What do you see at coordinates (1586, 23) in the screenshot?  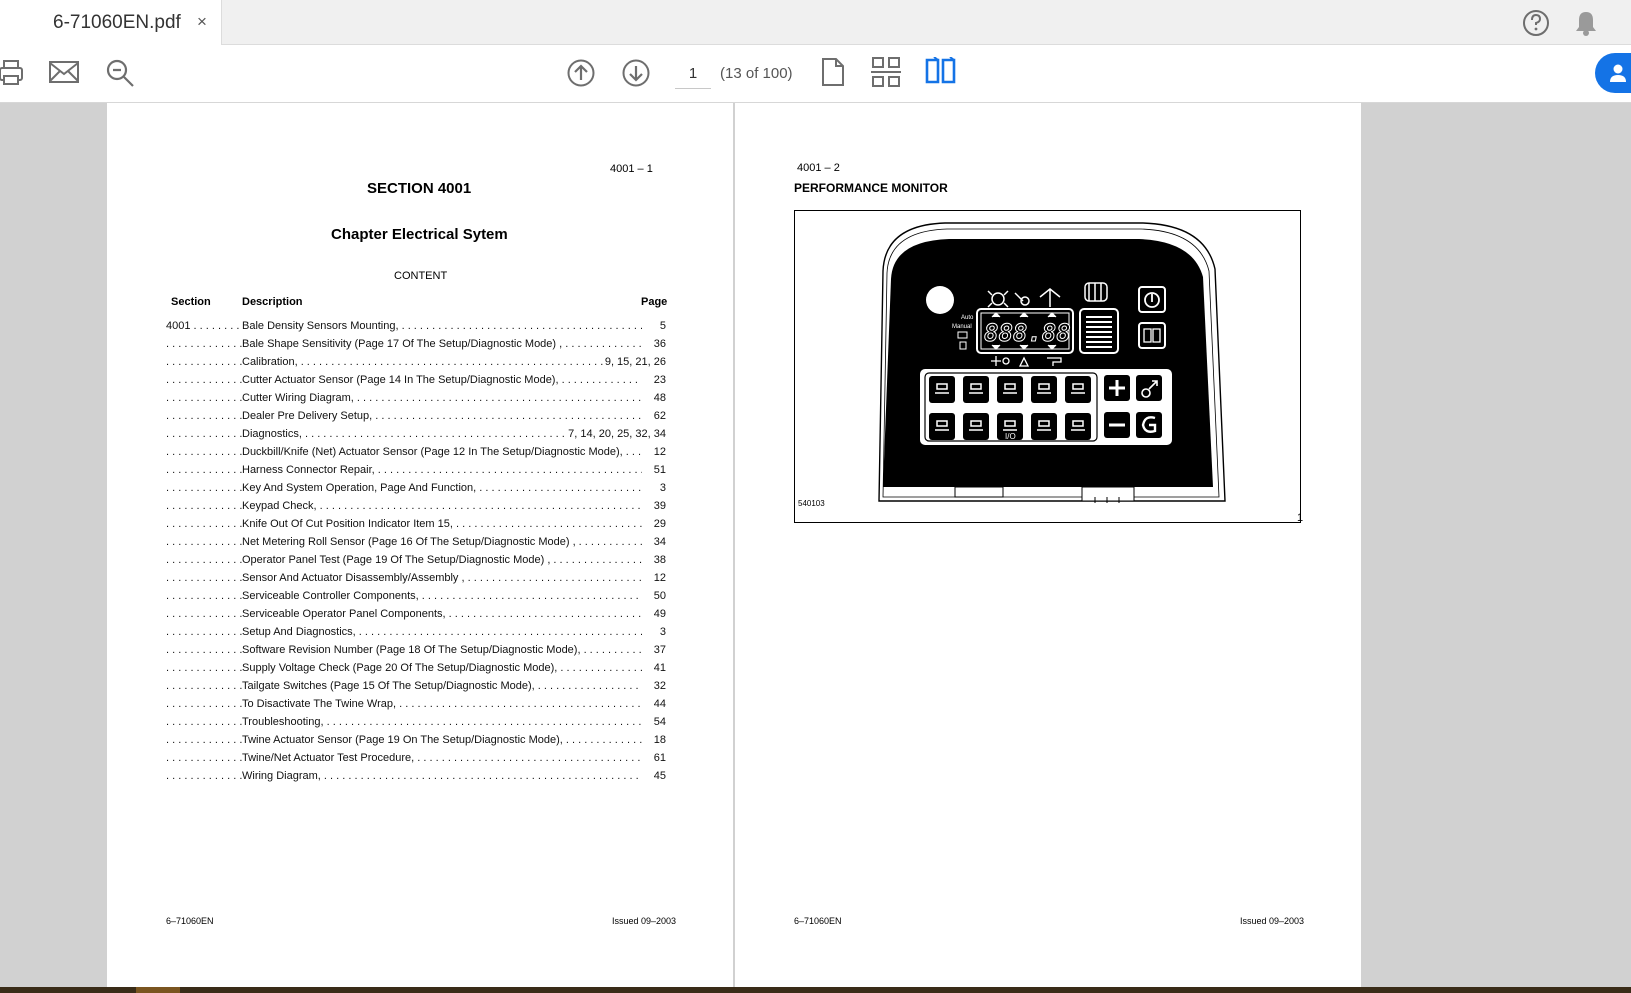 I see `bell-icon` at bounding box center [1586, 23].